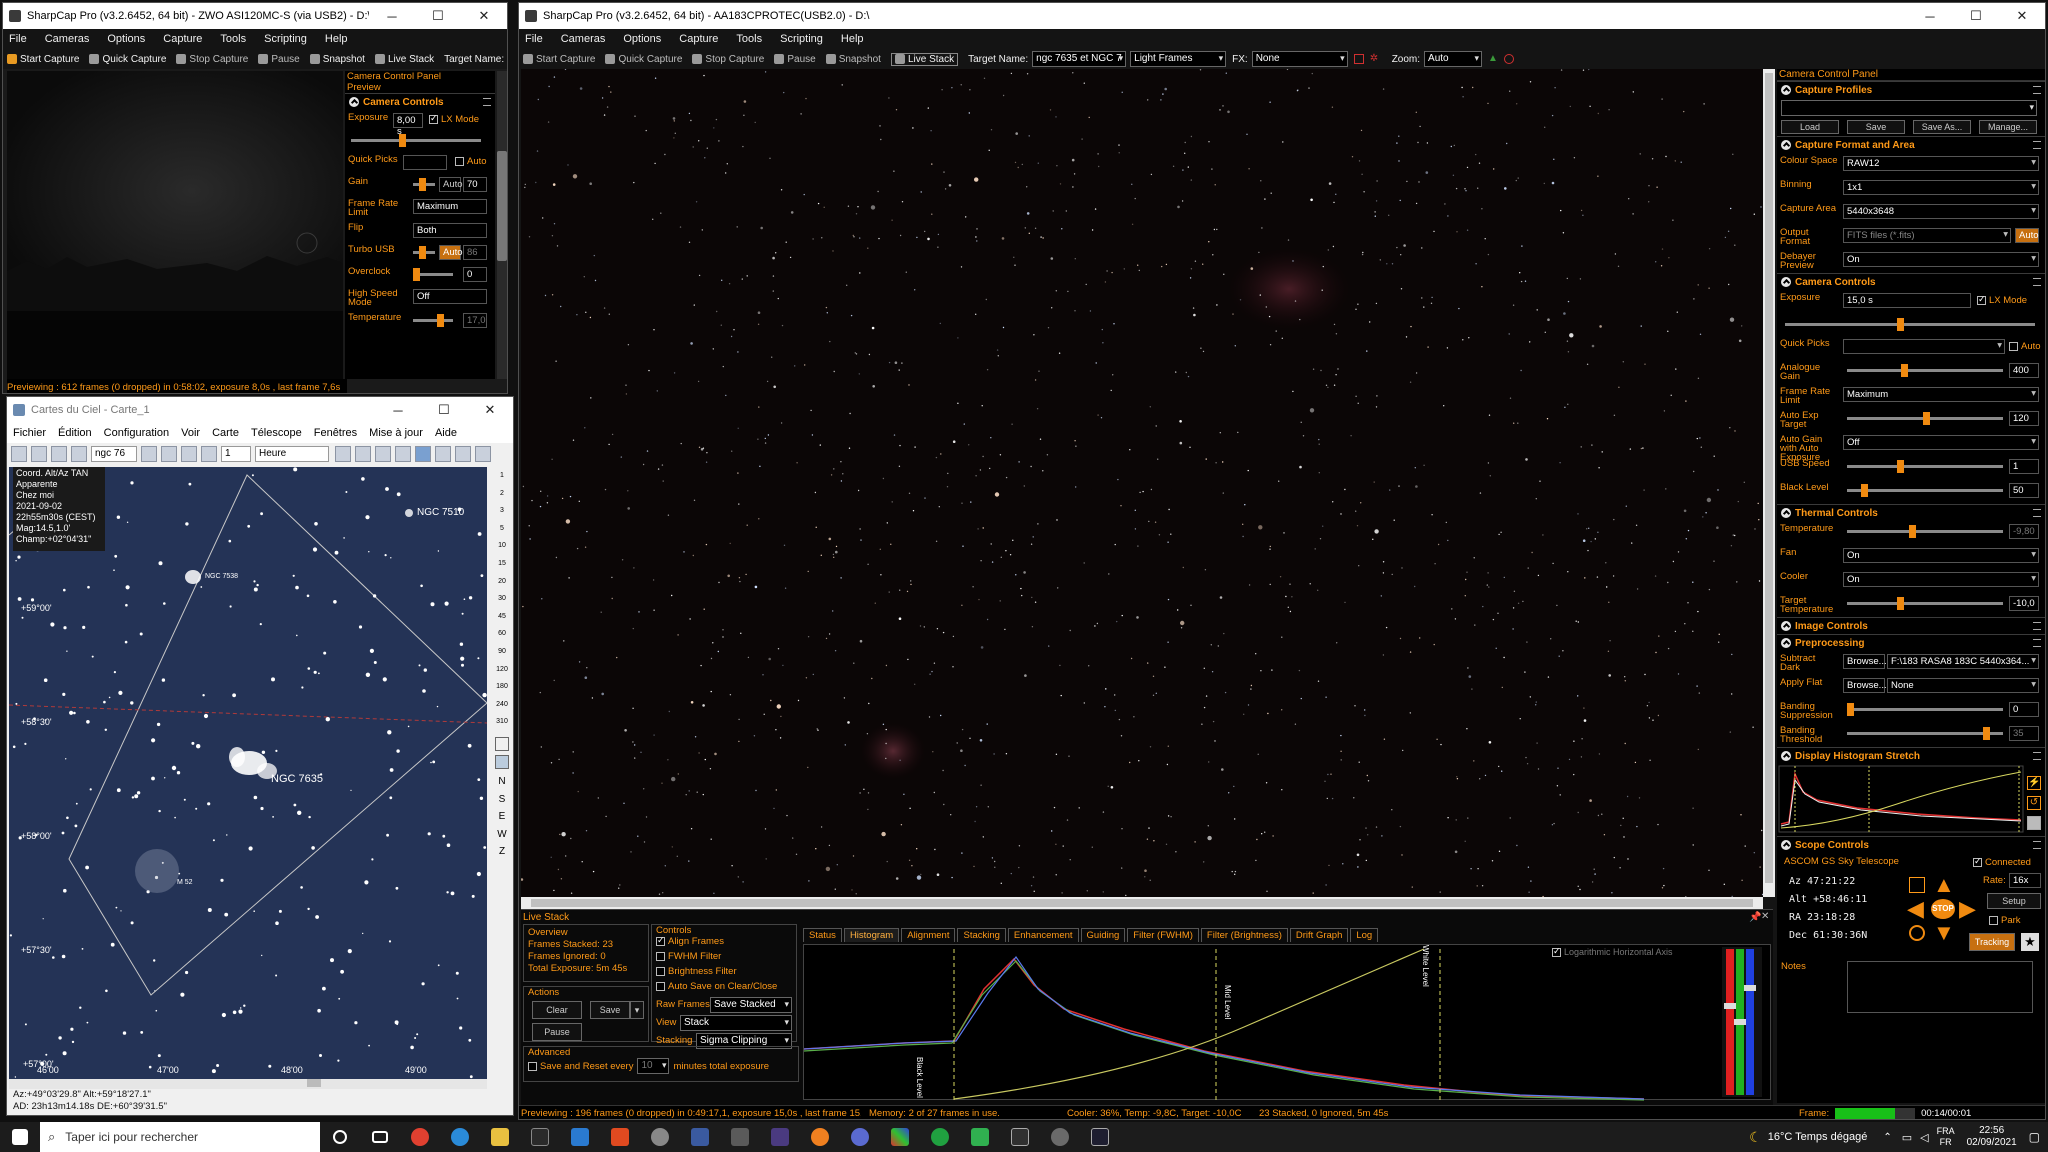 The width and height of the screenshot is (2048, 1152). Describe the element at coordinates (190, 433) in the screenshot. I see `menu-voir: Voir` at that location.